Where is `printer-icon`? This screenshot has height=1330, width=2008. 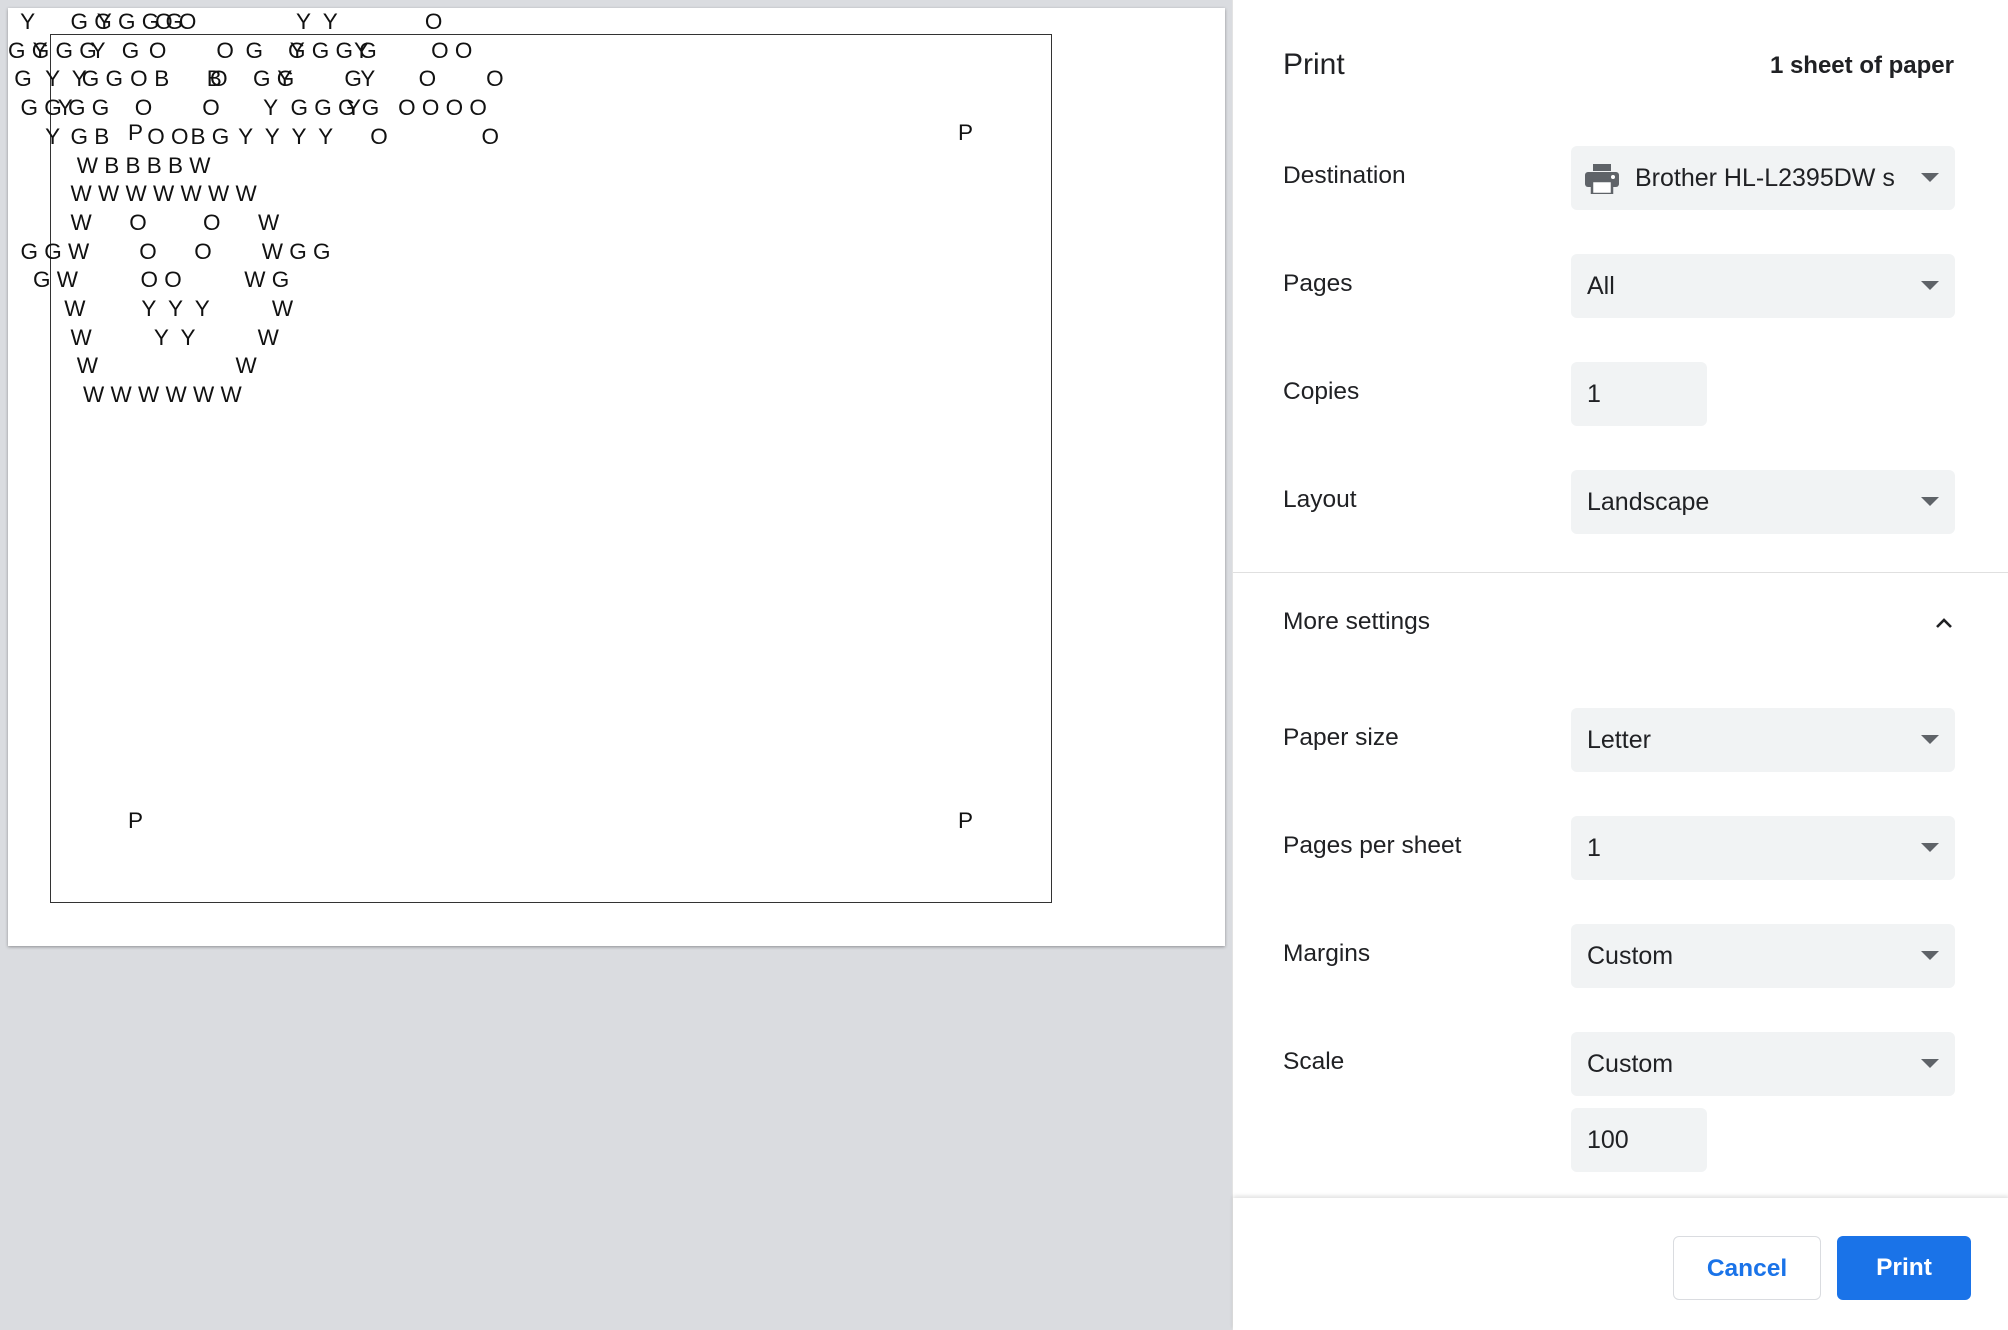 printer-icon is located at coordinates (1602, 179).